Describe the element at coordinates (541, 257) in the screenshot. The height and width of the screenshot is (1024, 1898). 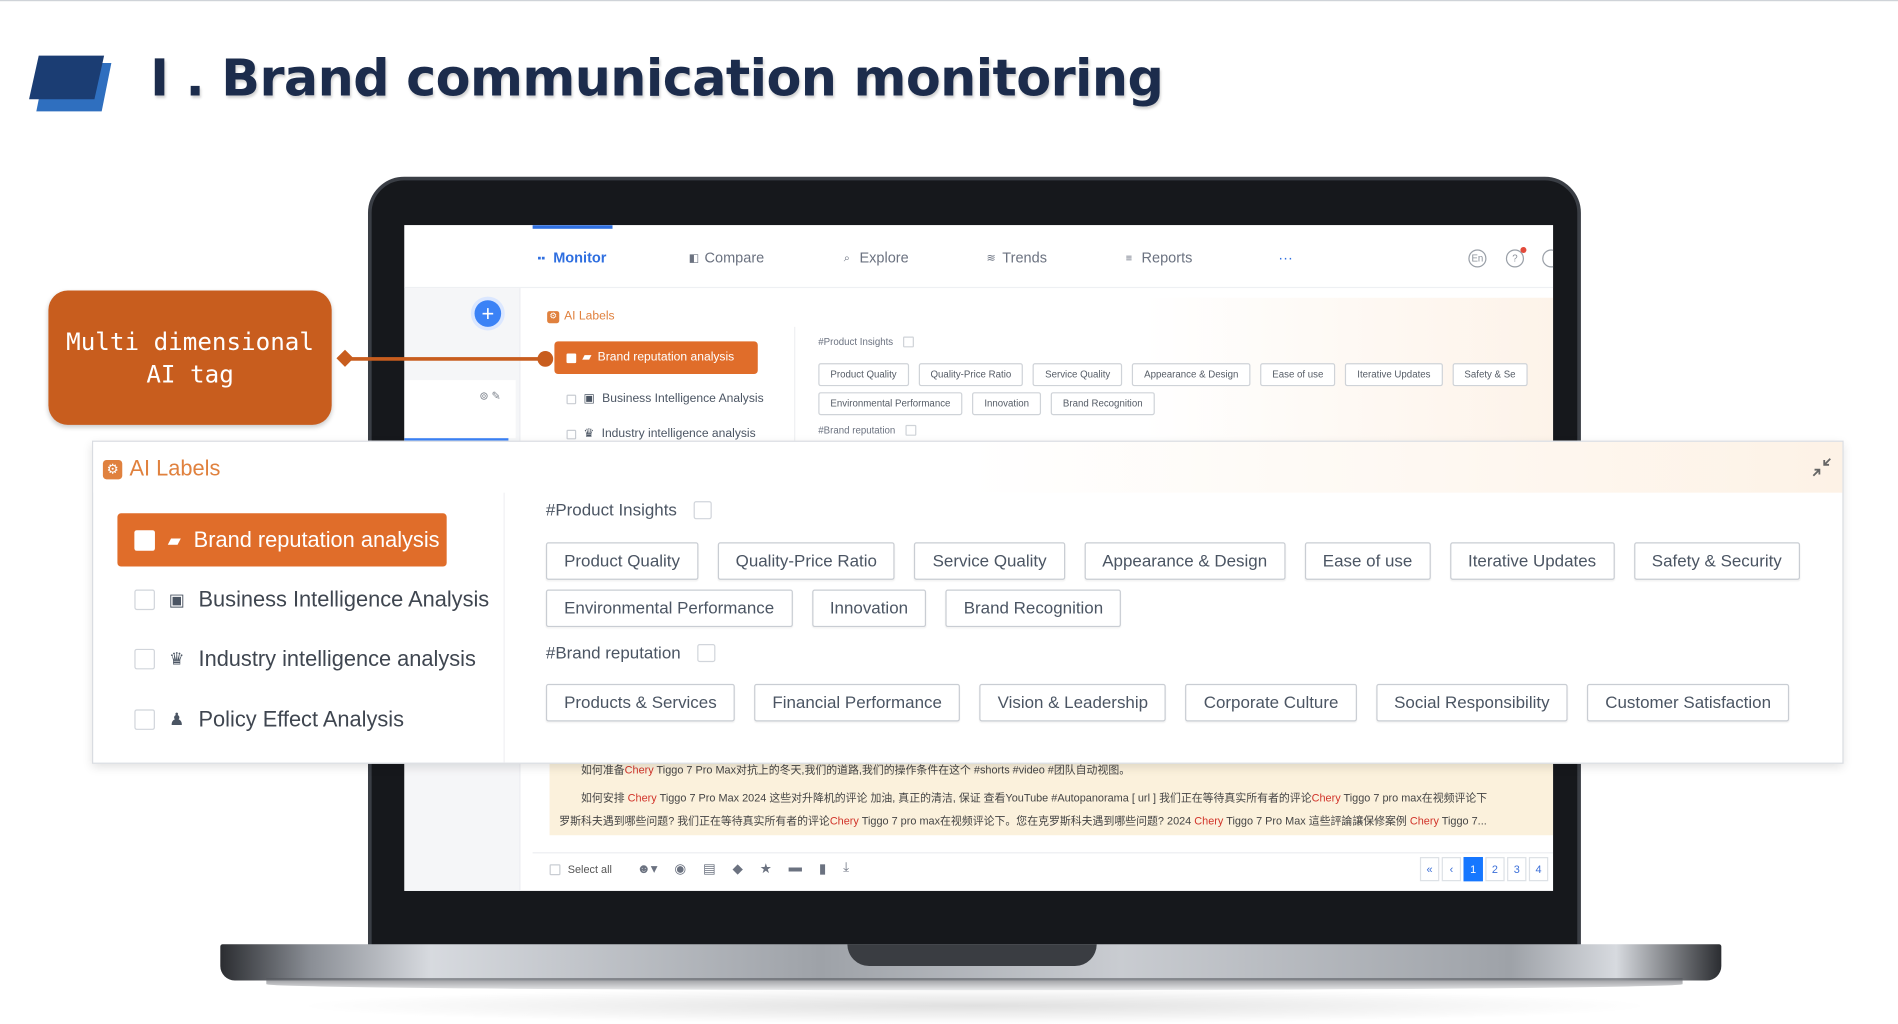
I see `grid-icon: ▪▪` at that location.